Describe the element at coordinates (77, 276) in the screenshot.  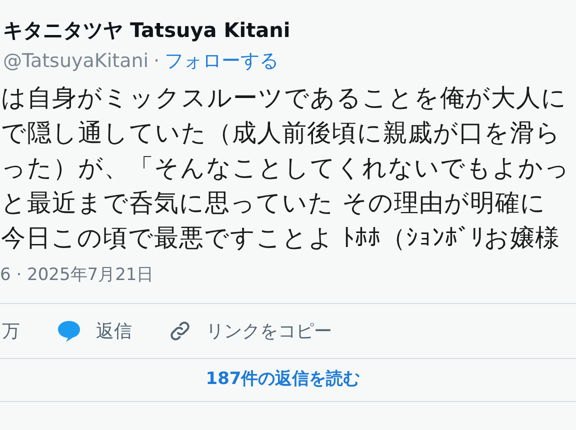
I see `timestamp: 6 · 2025年7月21日` at that location.